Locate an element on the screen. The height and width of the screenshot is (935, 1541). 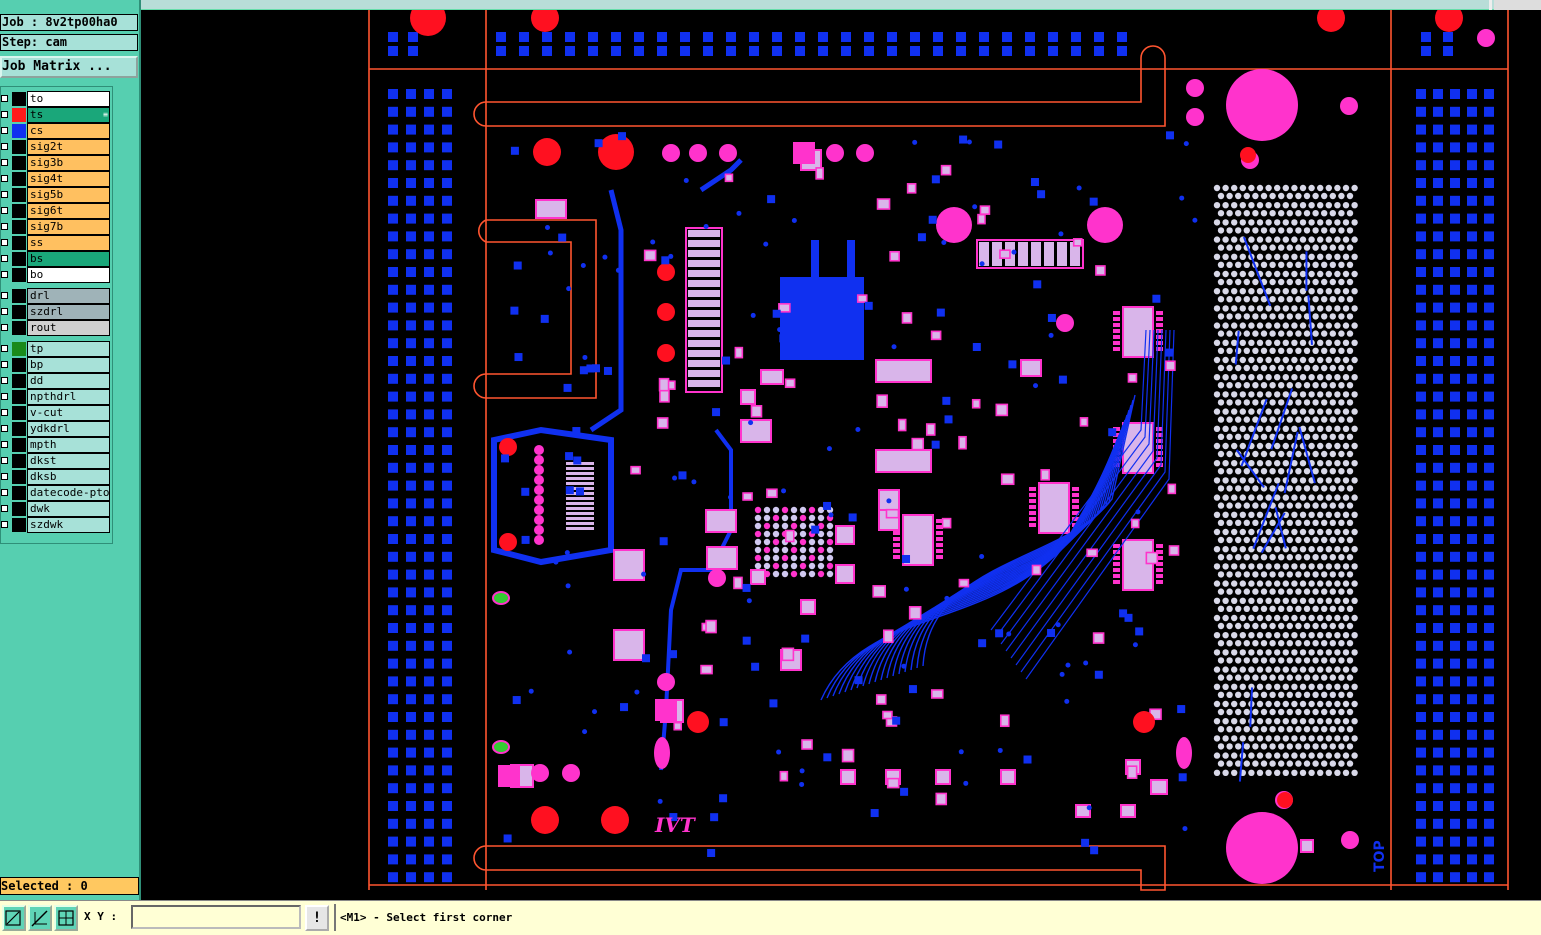
layer-row-rout: rout is located at coordinates (56, 328).